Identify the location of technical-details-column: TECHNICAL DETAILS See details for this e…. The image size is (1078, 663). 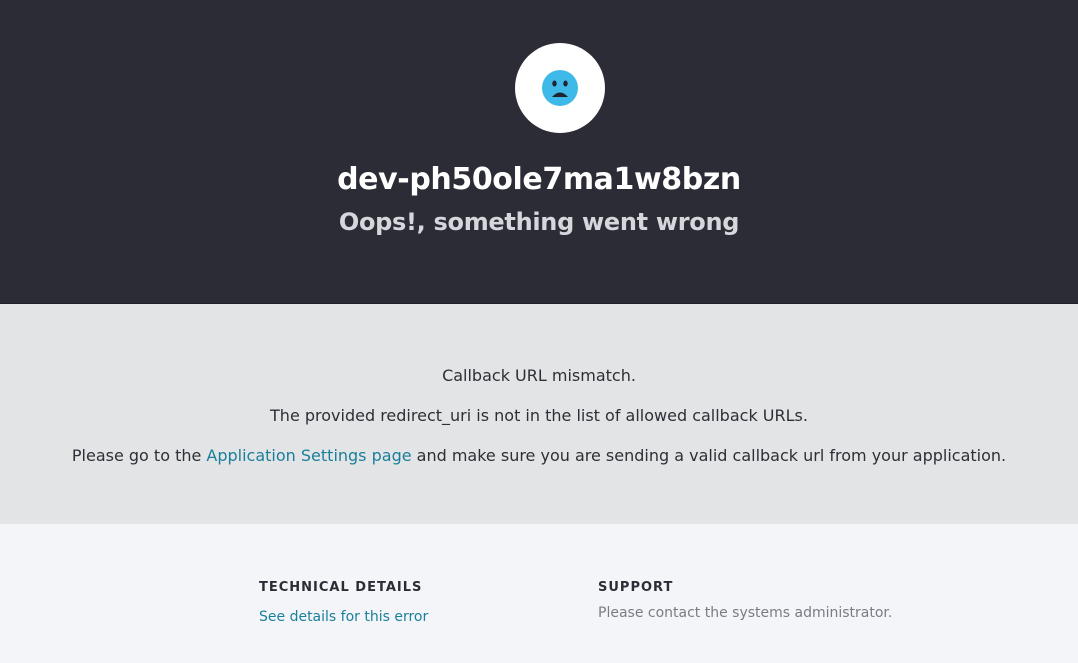
(343, 602).